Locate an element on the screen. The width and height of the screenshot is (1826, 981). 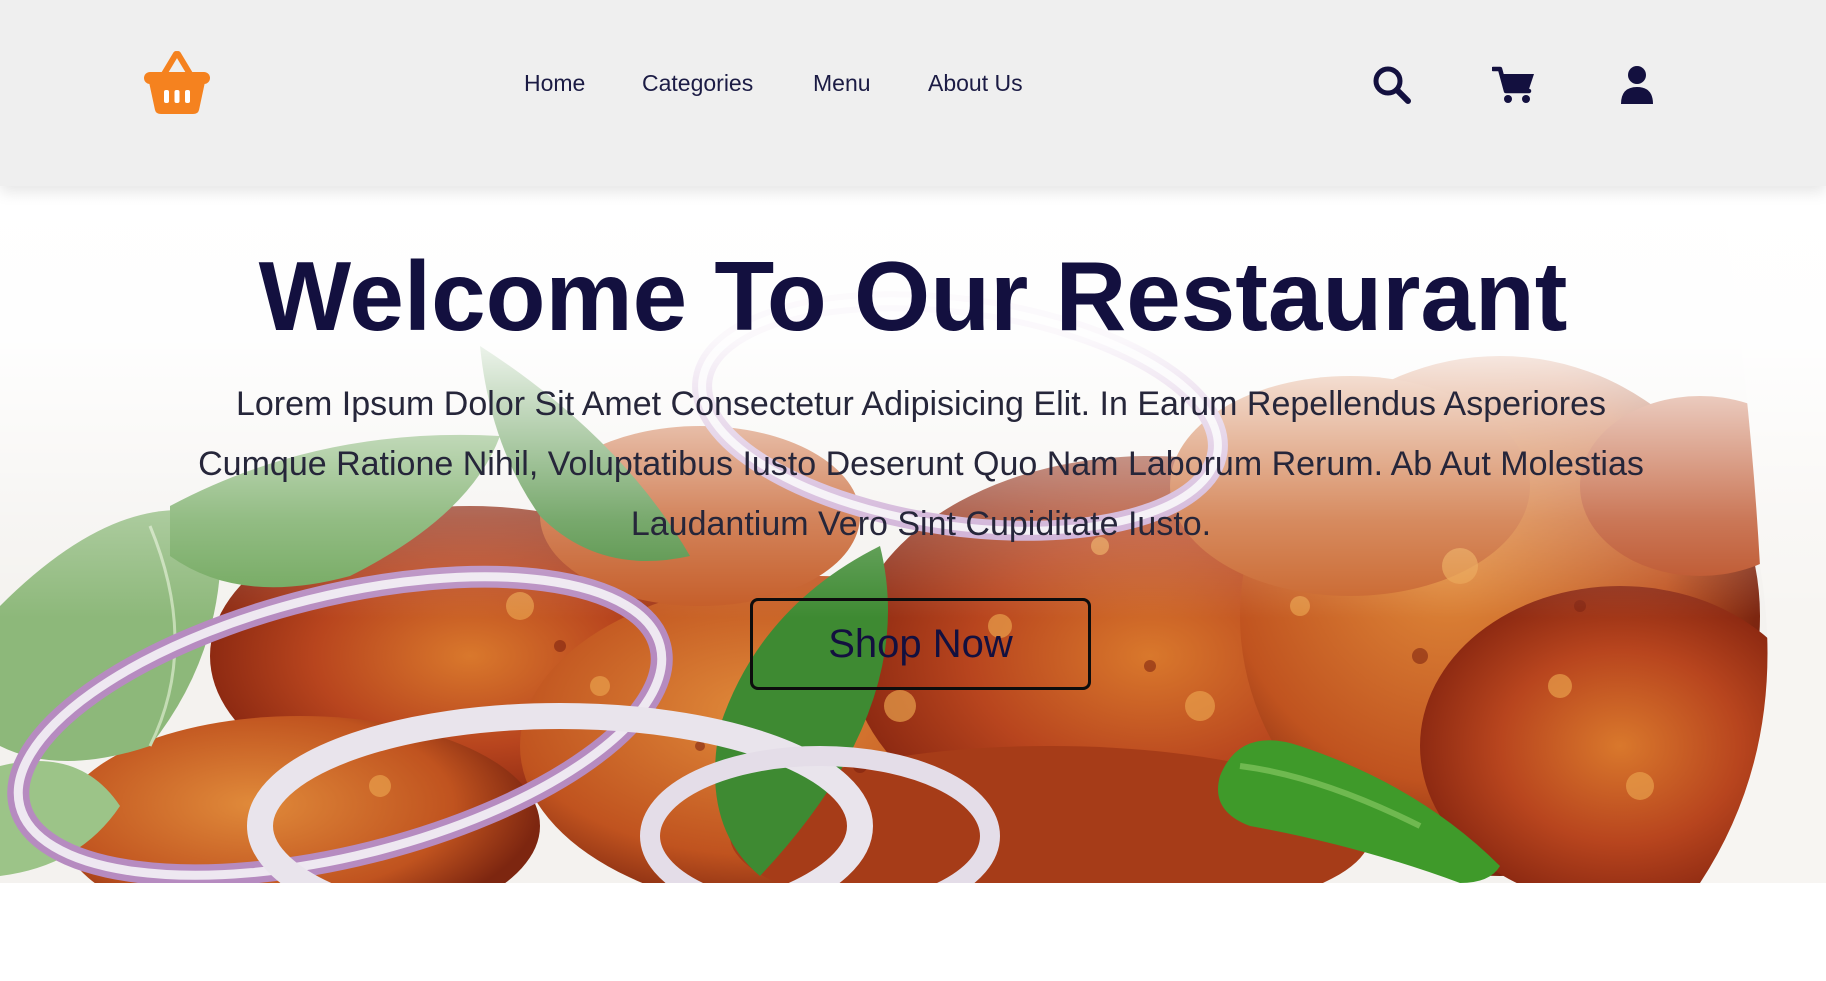
page-below-hero is located at coordinates (913, 932).